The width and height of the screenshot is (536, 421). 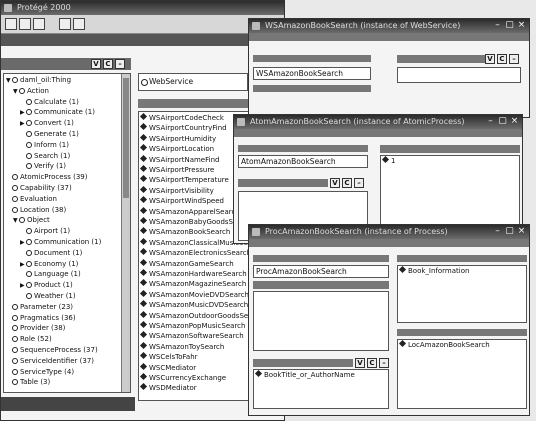 I want to click on tree-node: Evaluation, so click(x=31, y=199).